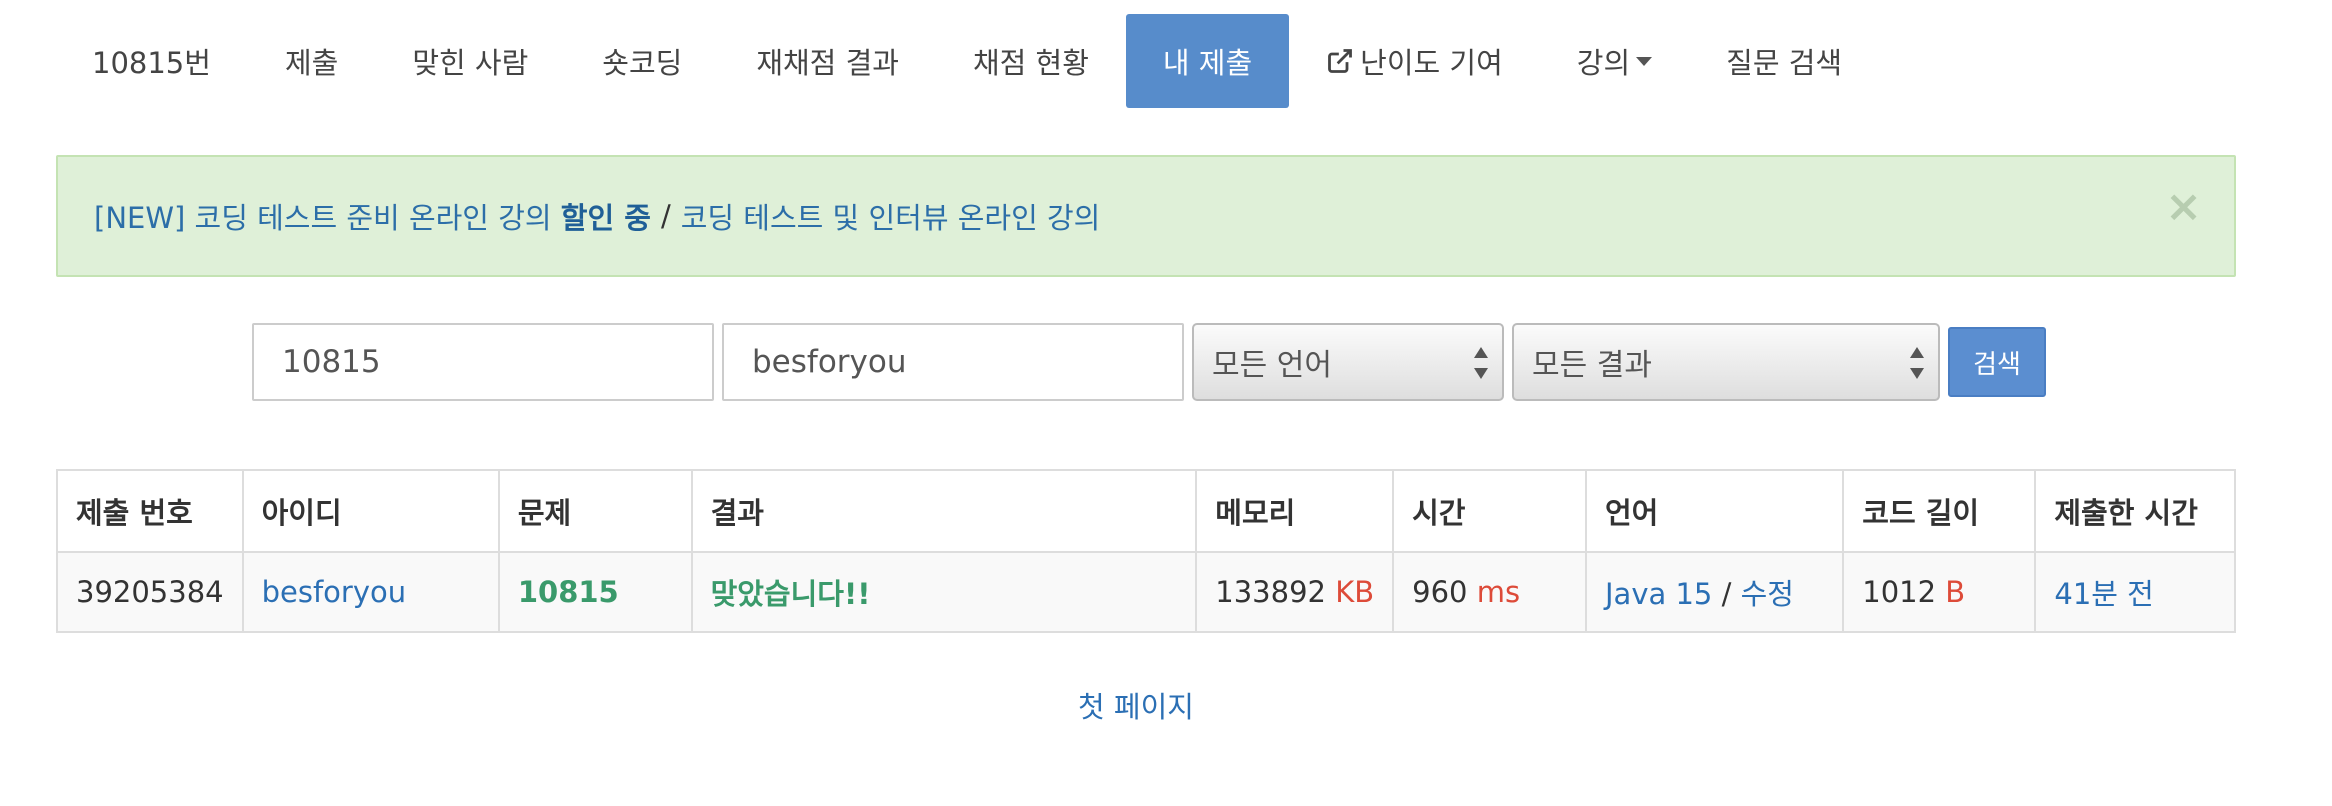 The width and height of the screenshot is (2332, 806). I want to click on problem-cell: 10815, so click(595, 592).